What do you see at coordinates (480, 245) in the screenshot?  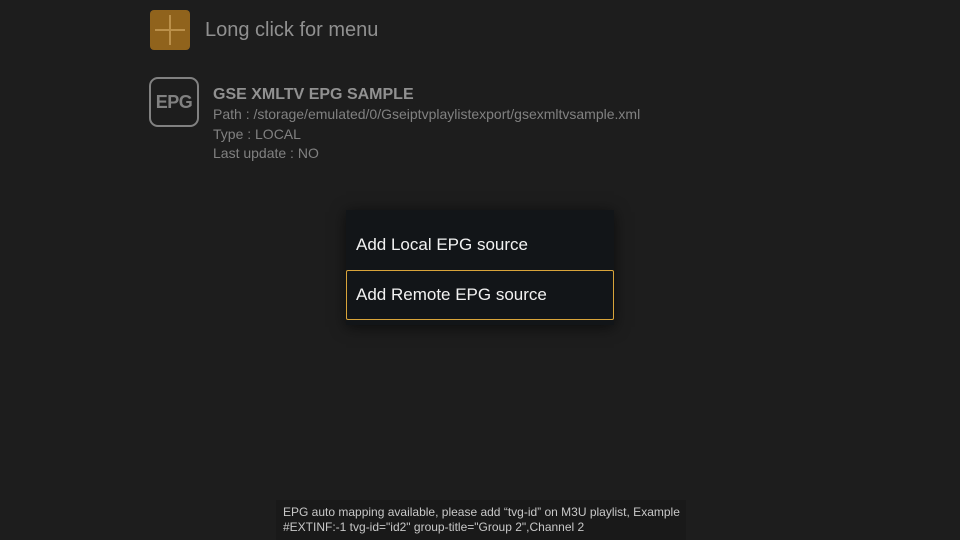 I see `add-local-epg-option: Add Local EPG source` at bounding box center [480, 245].